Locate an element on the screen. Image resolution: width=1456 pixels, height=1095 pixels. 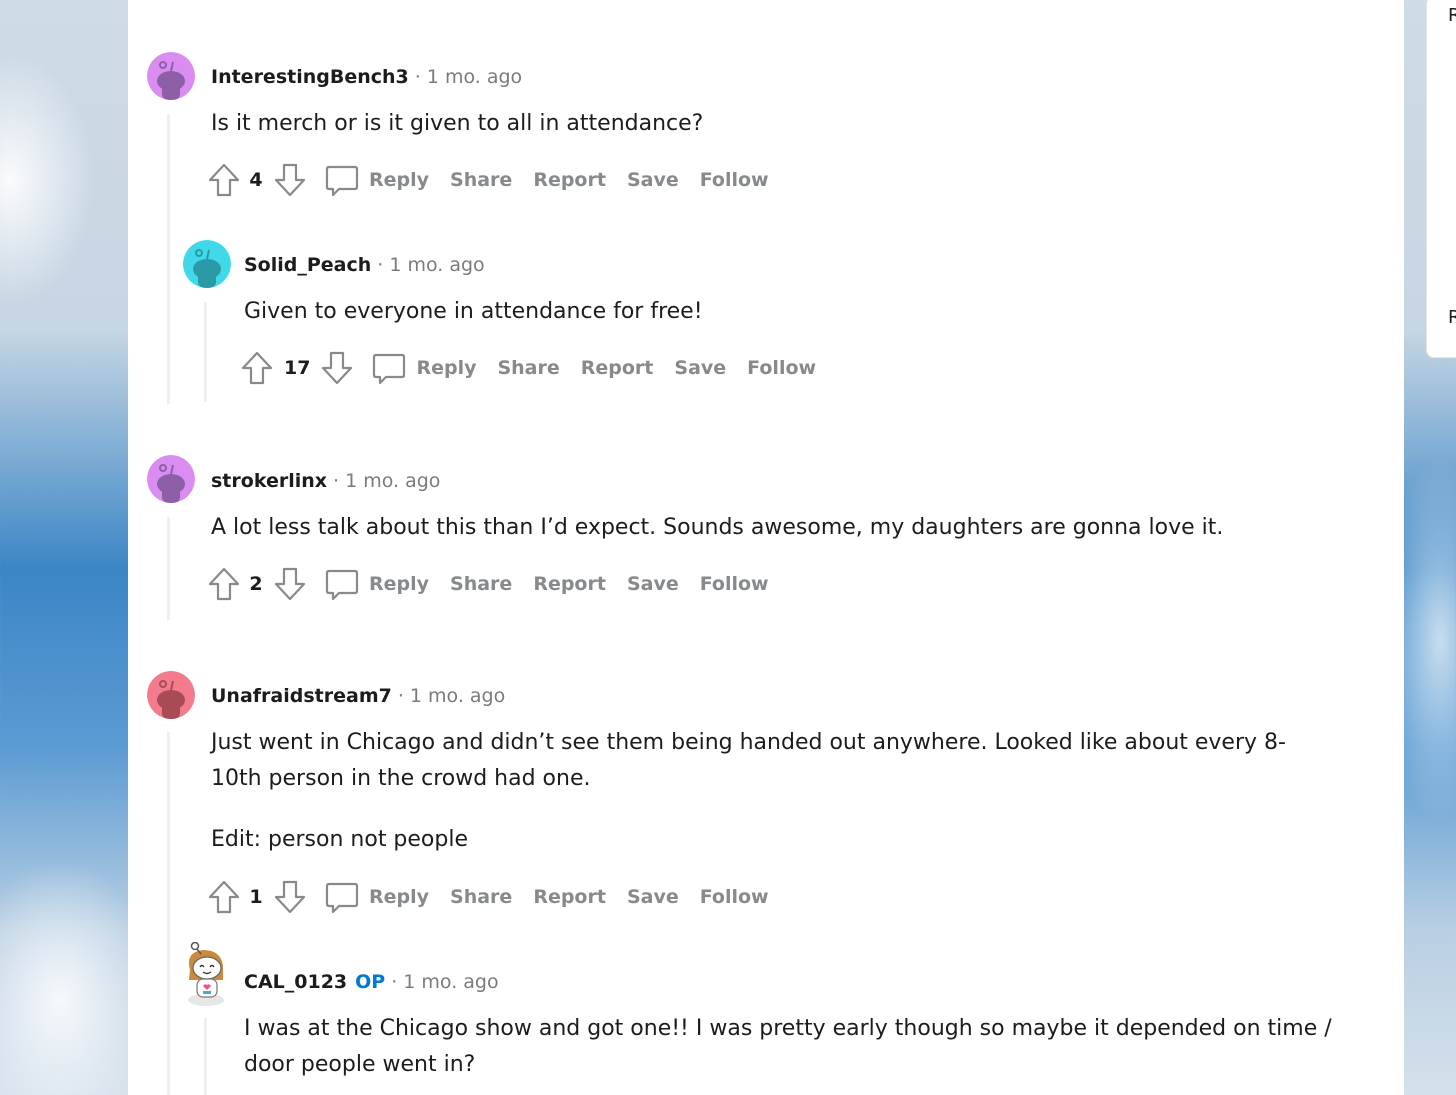
comment-meta: Unafraidstream7 · 1 mo. ago is located at coordinates (358, 696).